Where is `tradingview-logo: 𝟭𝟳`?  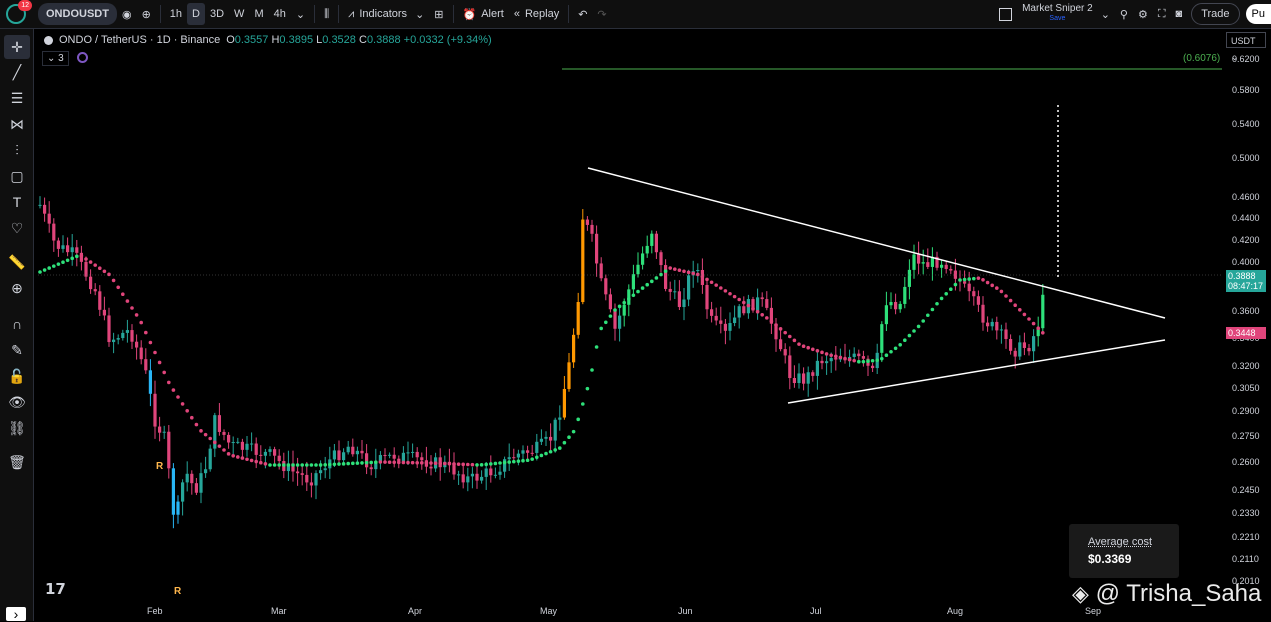 tradingview-logo: 𝟭𝟳 is located at coordinates (55, 589).